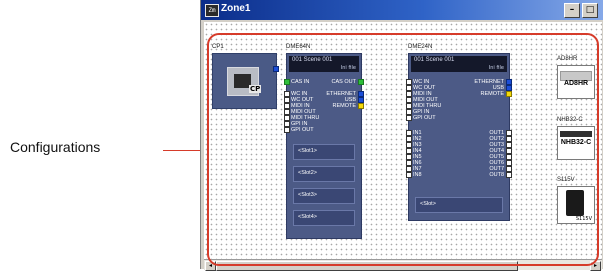 This screenshot has width=603, height=271. I want to click on maximize-button: □, so click(590, 10).